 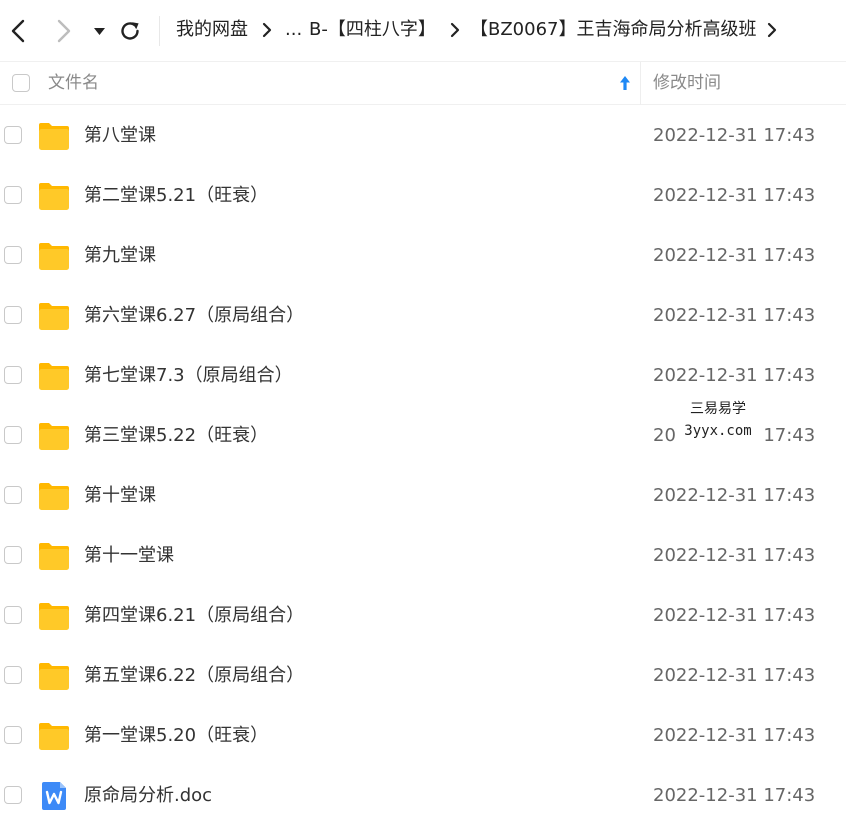 I want to click on file-row: 第十一堂课 2022-12-31 17:43, so click(x=423, y=556).